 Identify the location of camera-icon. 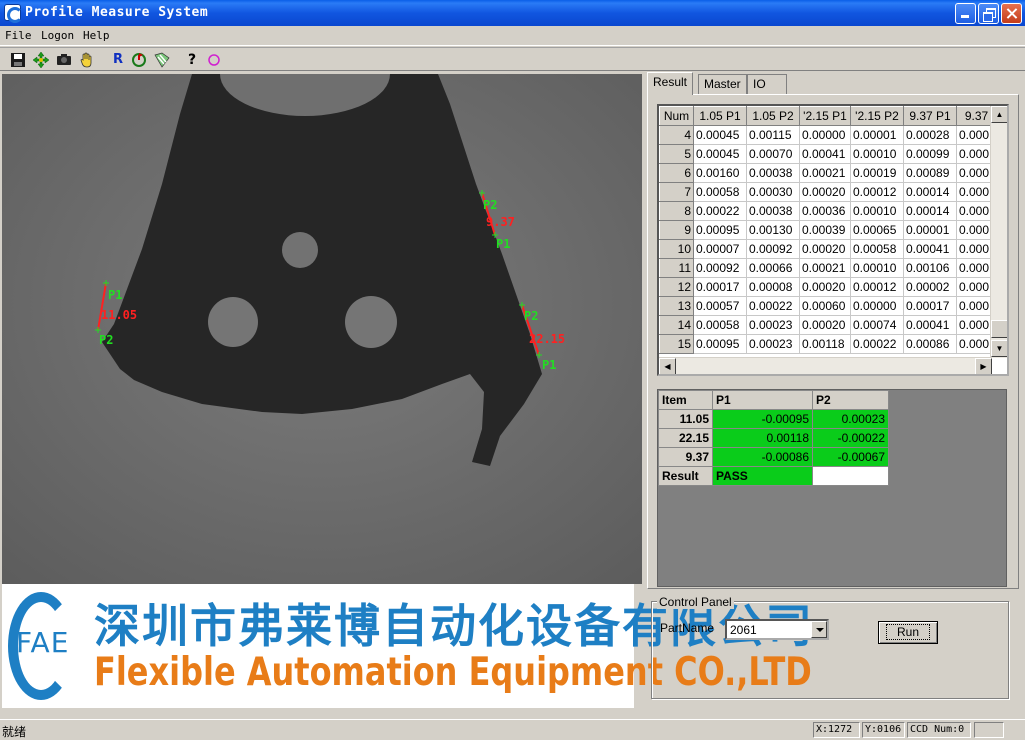
(64, 60).